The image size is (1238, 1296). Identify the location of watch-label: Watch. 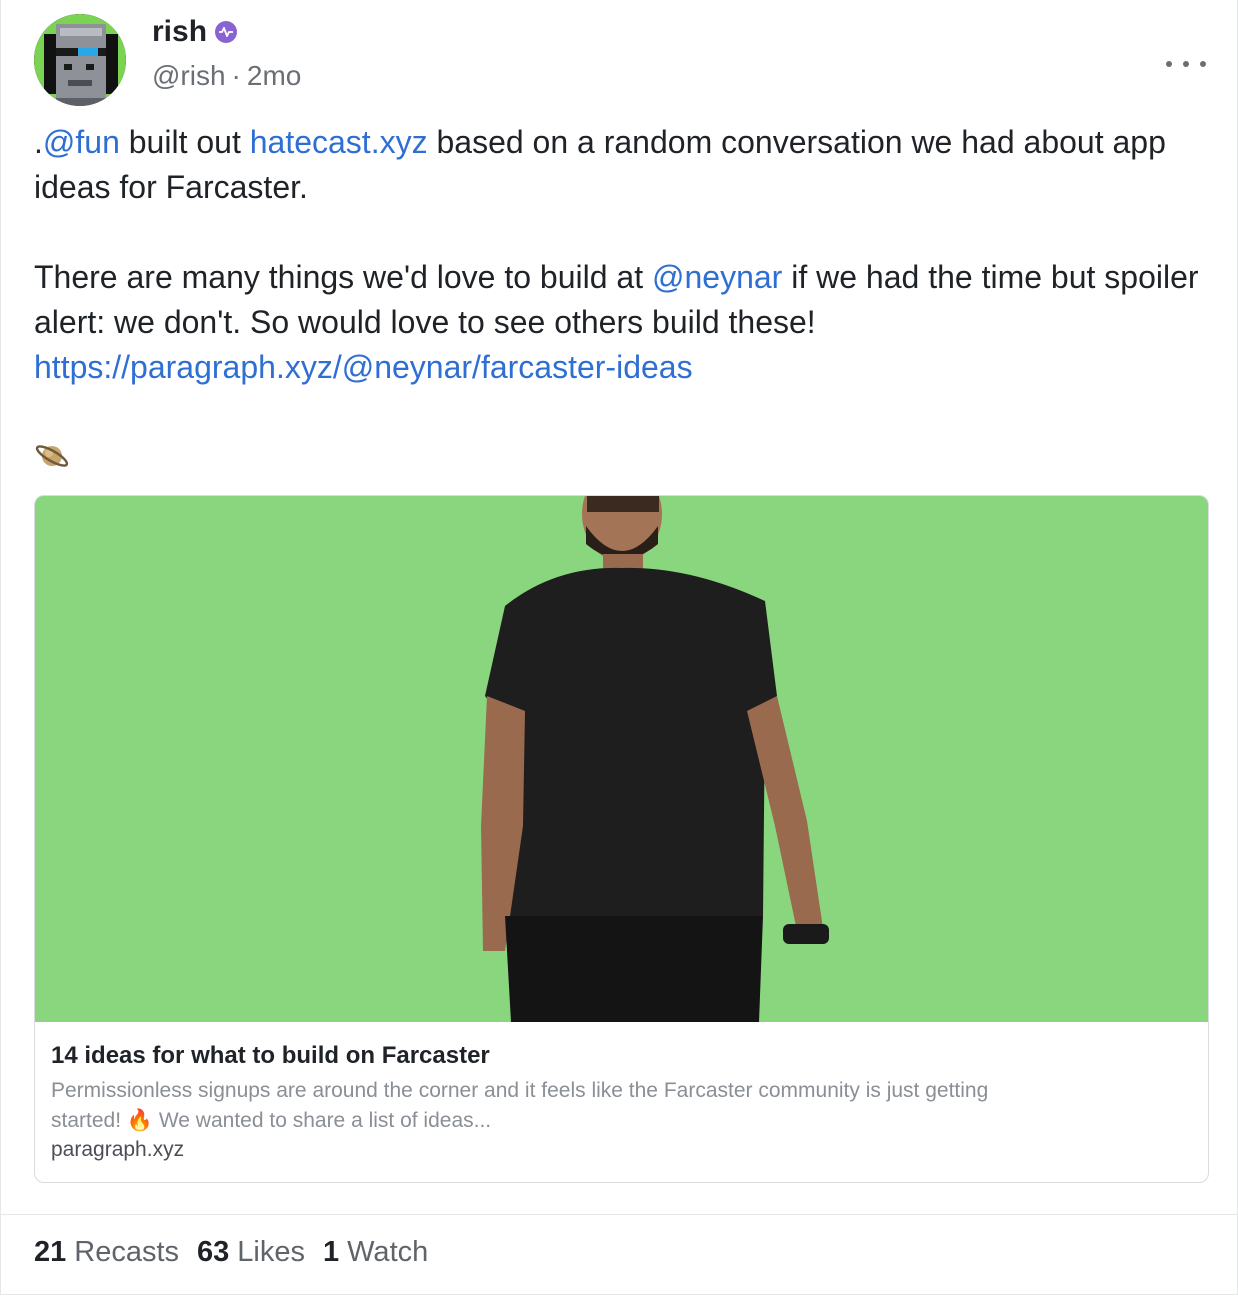
(388, 1251).